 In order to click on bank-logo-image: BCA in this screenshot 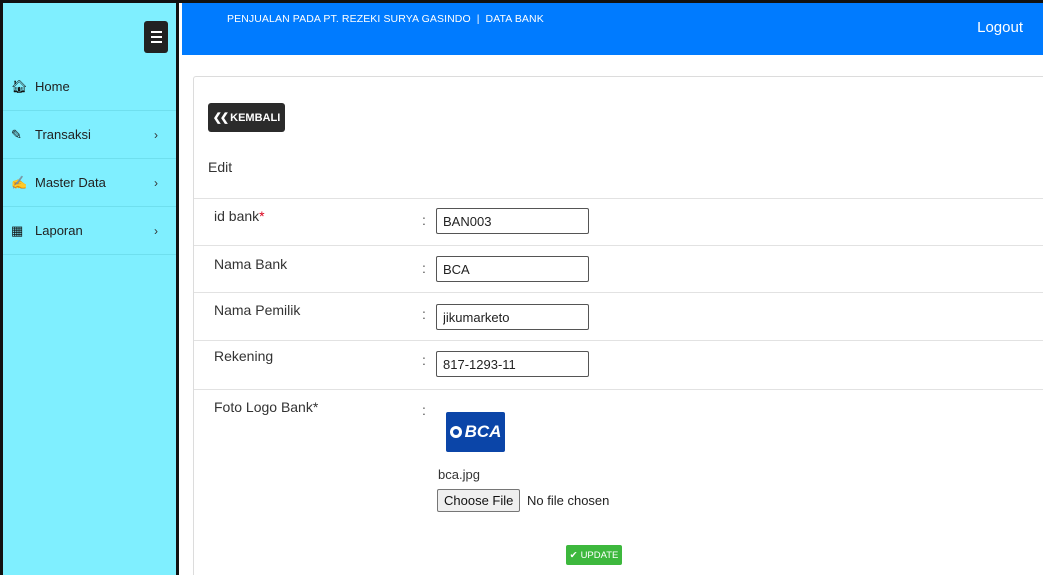, I will do `click(475, 432)`.